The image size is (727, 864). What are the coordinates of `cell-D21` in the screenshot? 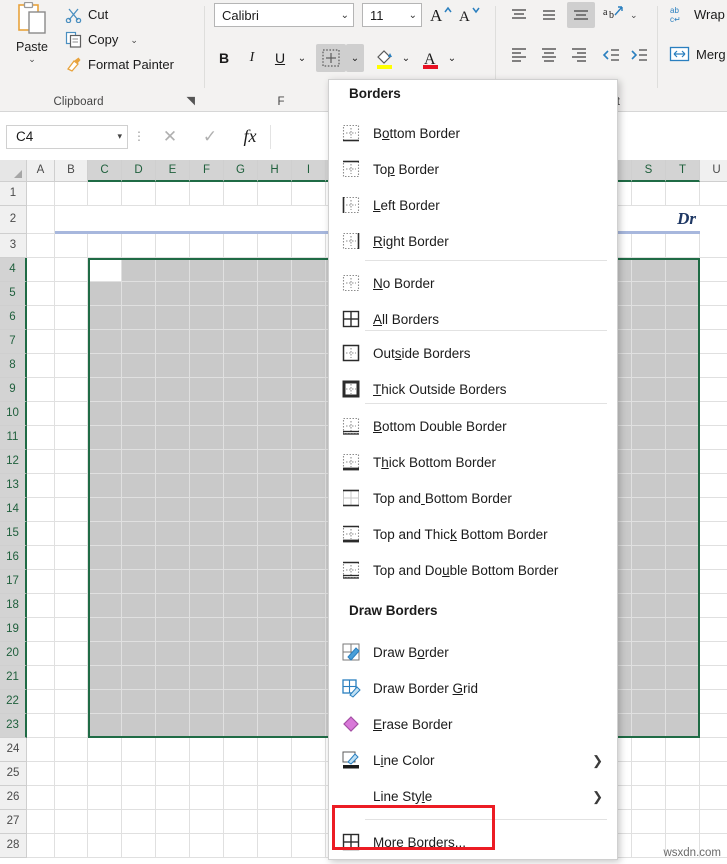 It's located at (139, 678).